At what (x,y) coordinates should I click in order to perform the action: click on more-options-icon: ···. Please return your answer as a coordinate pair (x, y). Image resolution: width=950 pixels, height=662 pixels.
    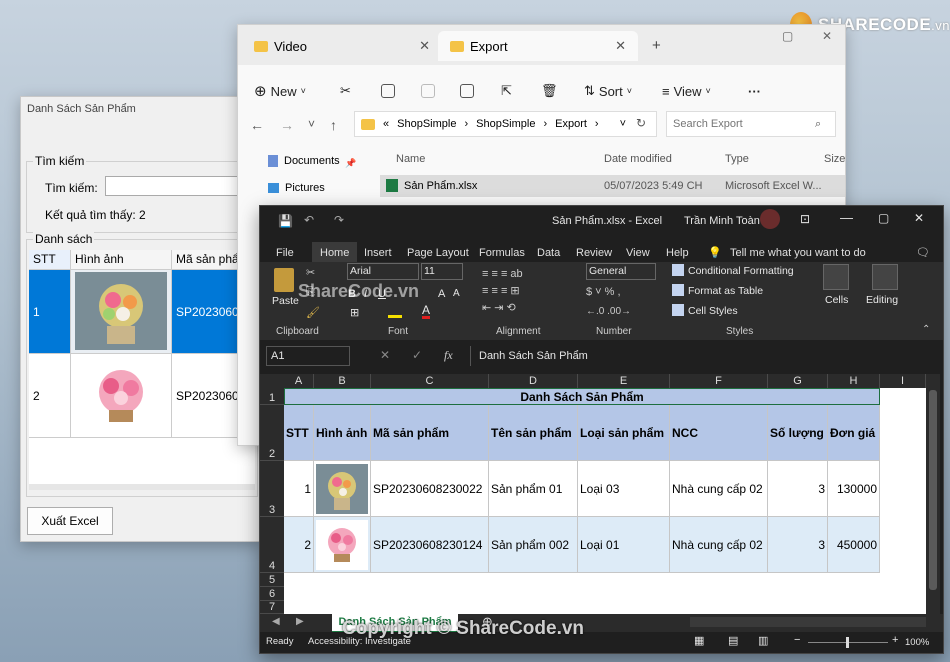
    Looking at the image, I should click on (754, 91).